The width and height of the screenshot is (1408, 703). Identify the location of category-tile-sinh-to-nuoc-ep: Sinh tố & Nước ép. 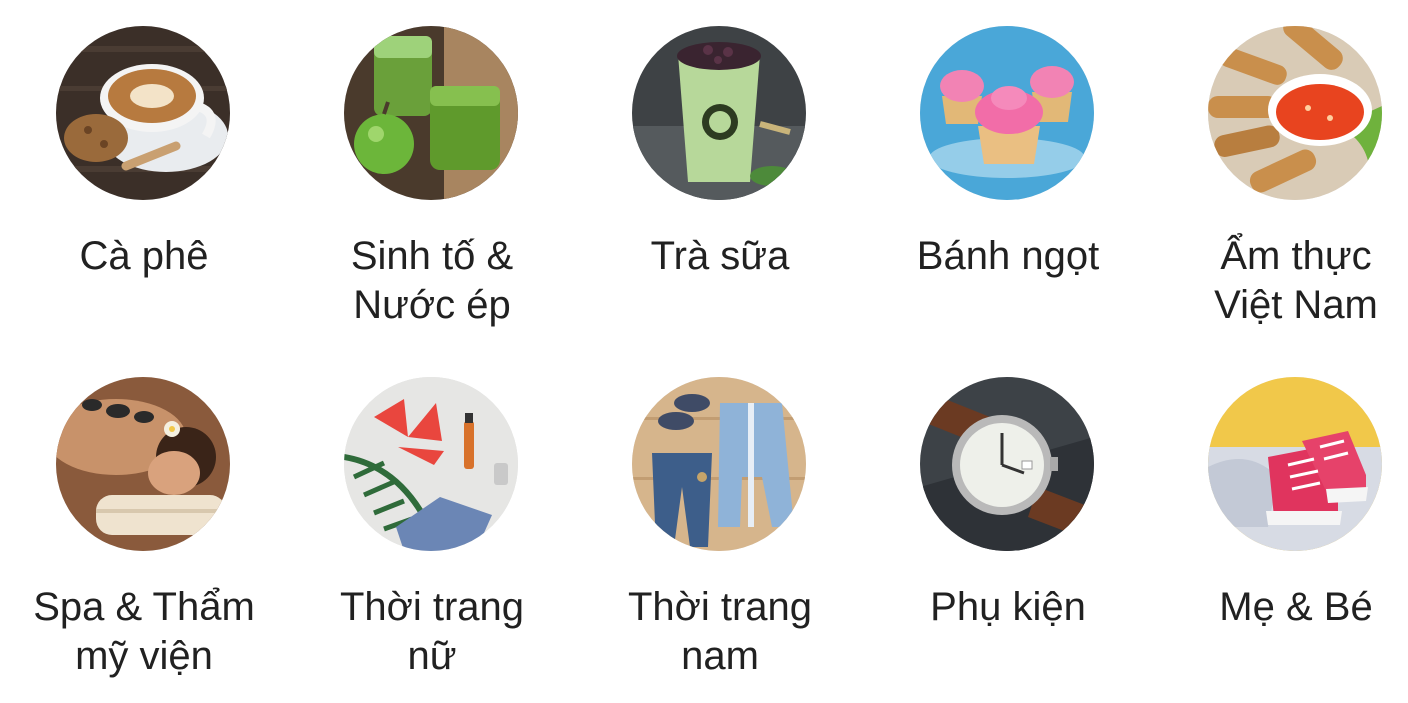
(432, 175).